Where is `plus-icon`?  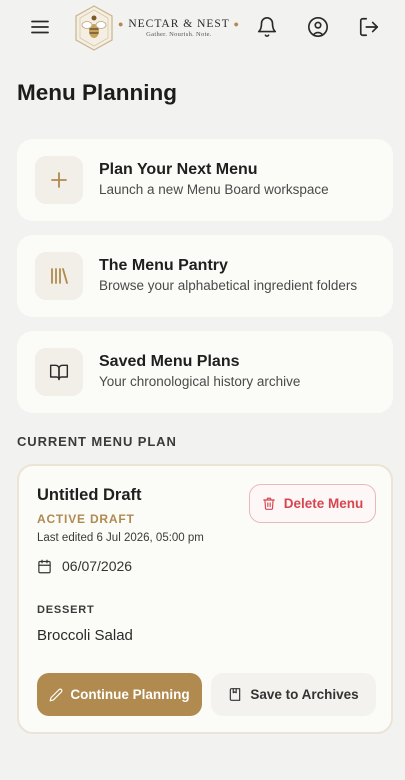
plus-icon is located at coordinates (59, 180).